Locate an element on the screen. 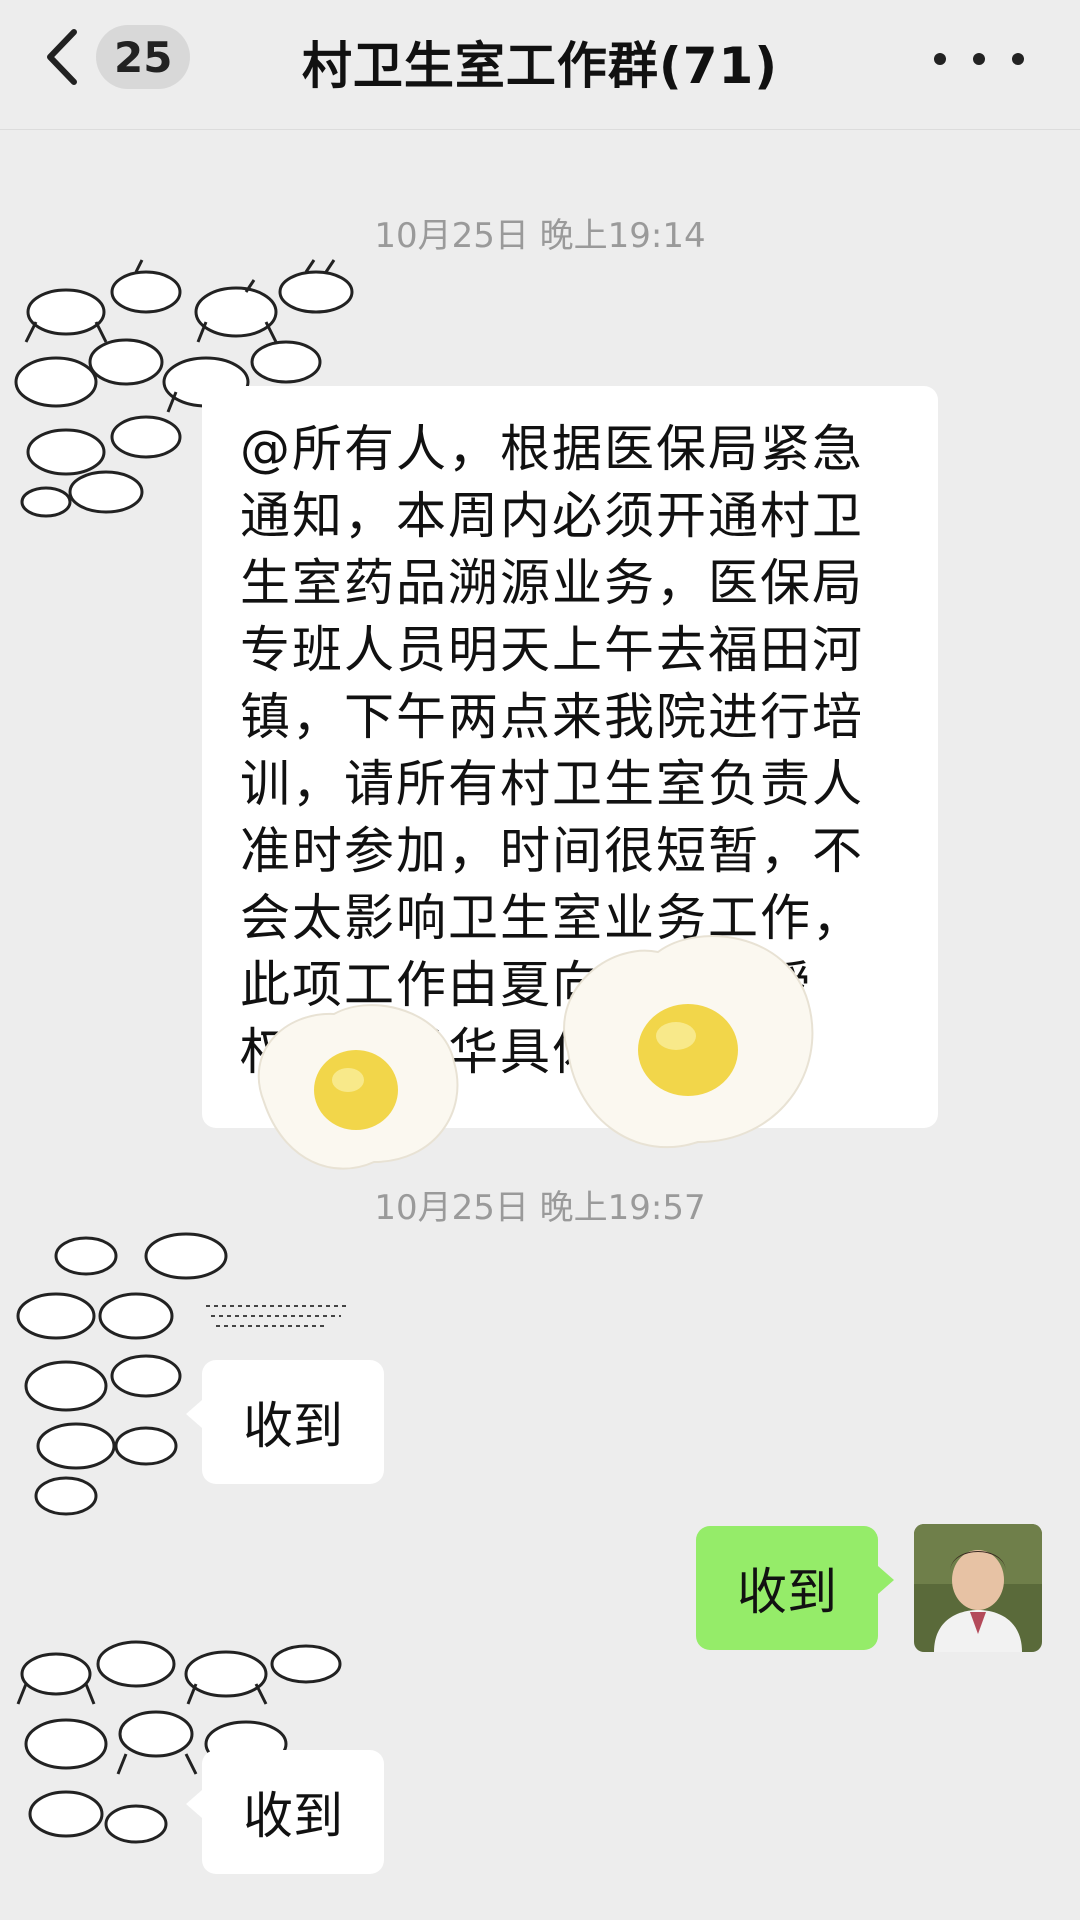  message-timestamp: 10月25日 晚上19:14 is located at coordinates (540, 236).